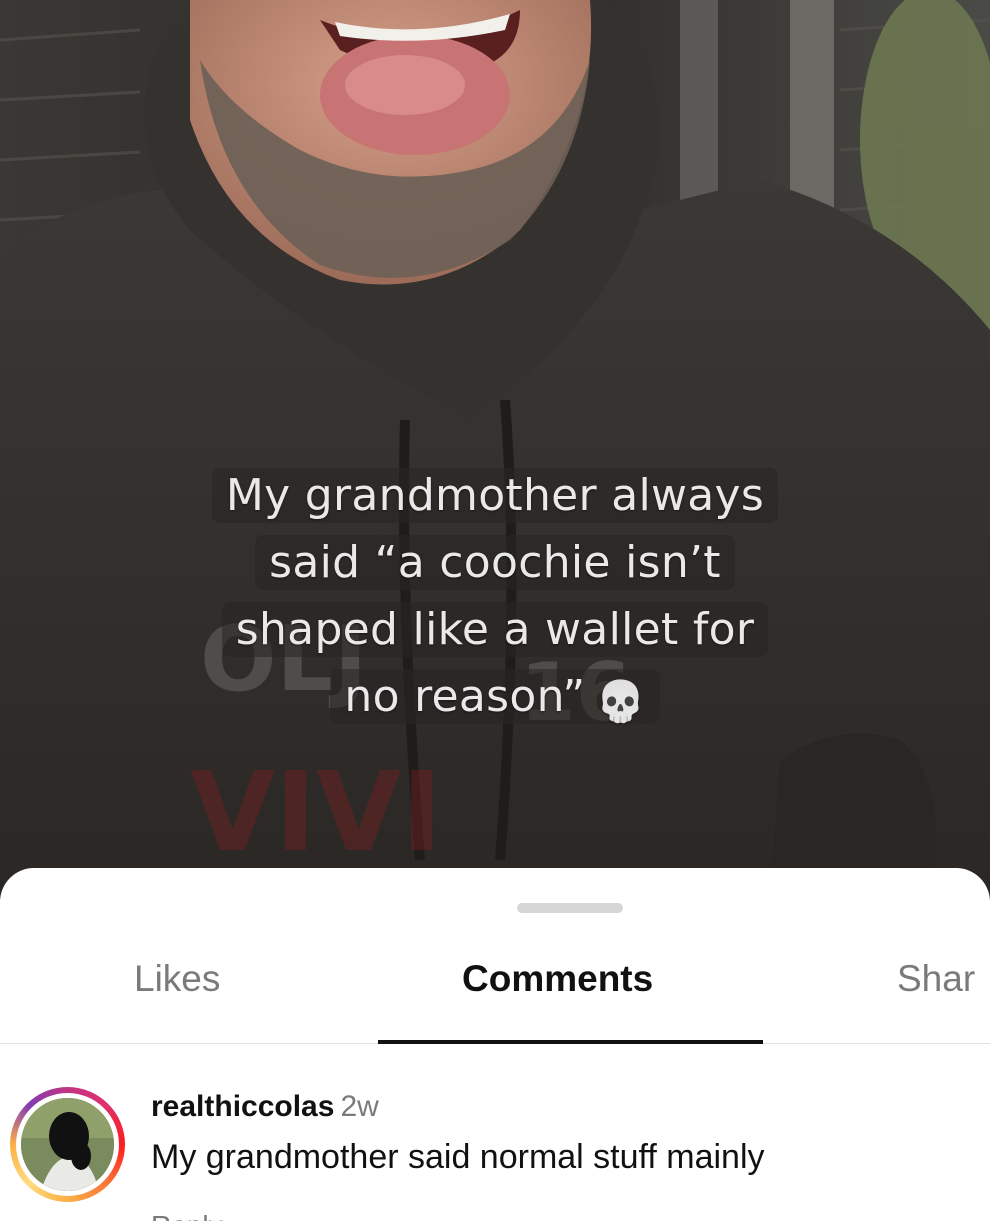  What do you see at coordinates (187, 1215) in the screenshot?
I see `reply-button: Reply` at bounding box center [187, 1215].